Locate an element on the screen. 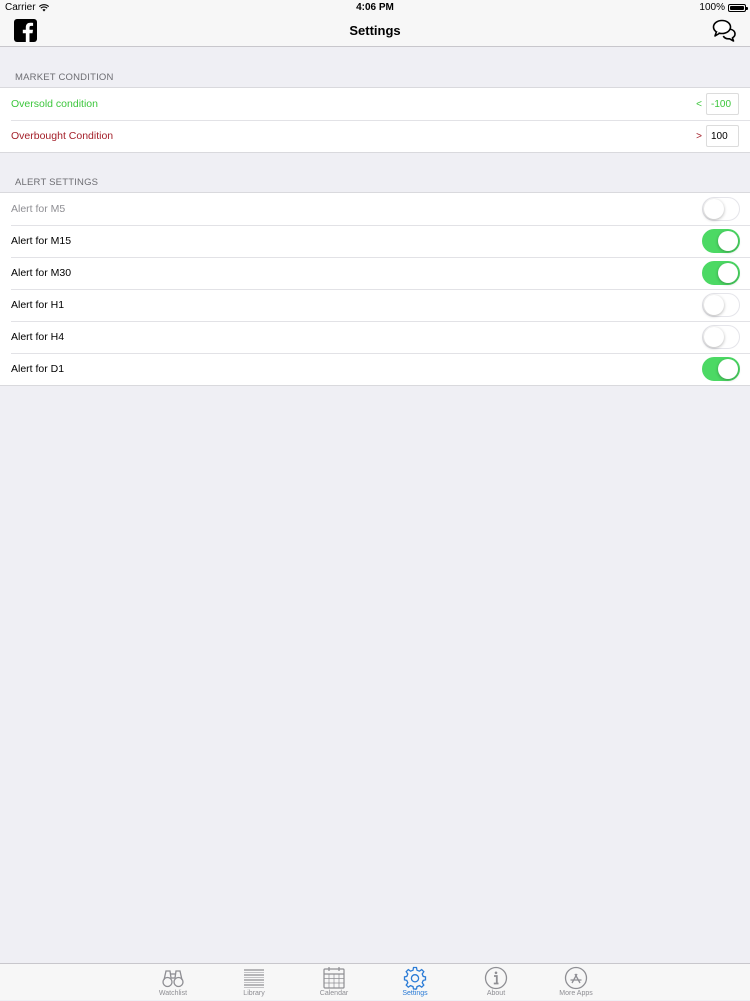  status-bar: Carrier 4:06 PM 100% is located at coordinates (375, 8).